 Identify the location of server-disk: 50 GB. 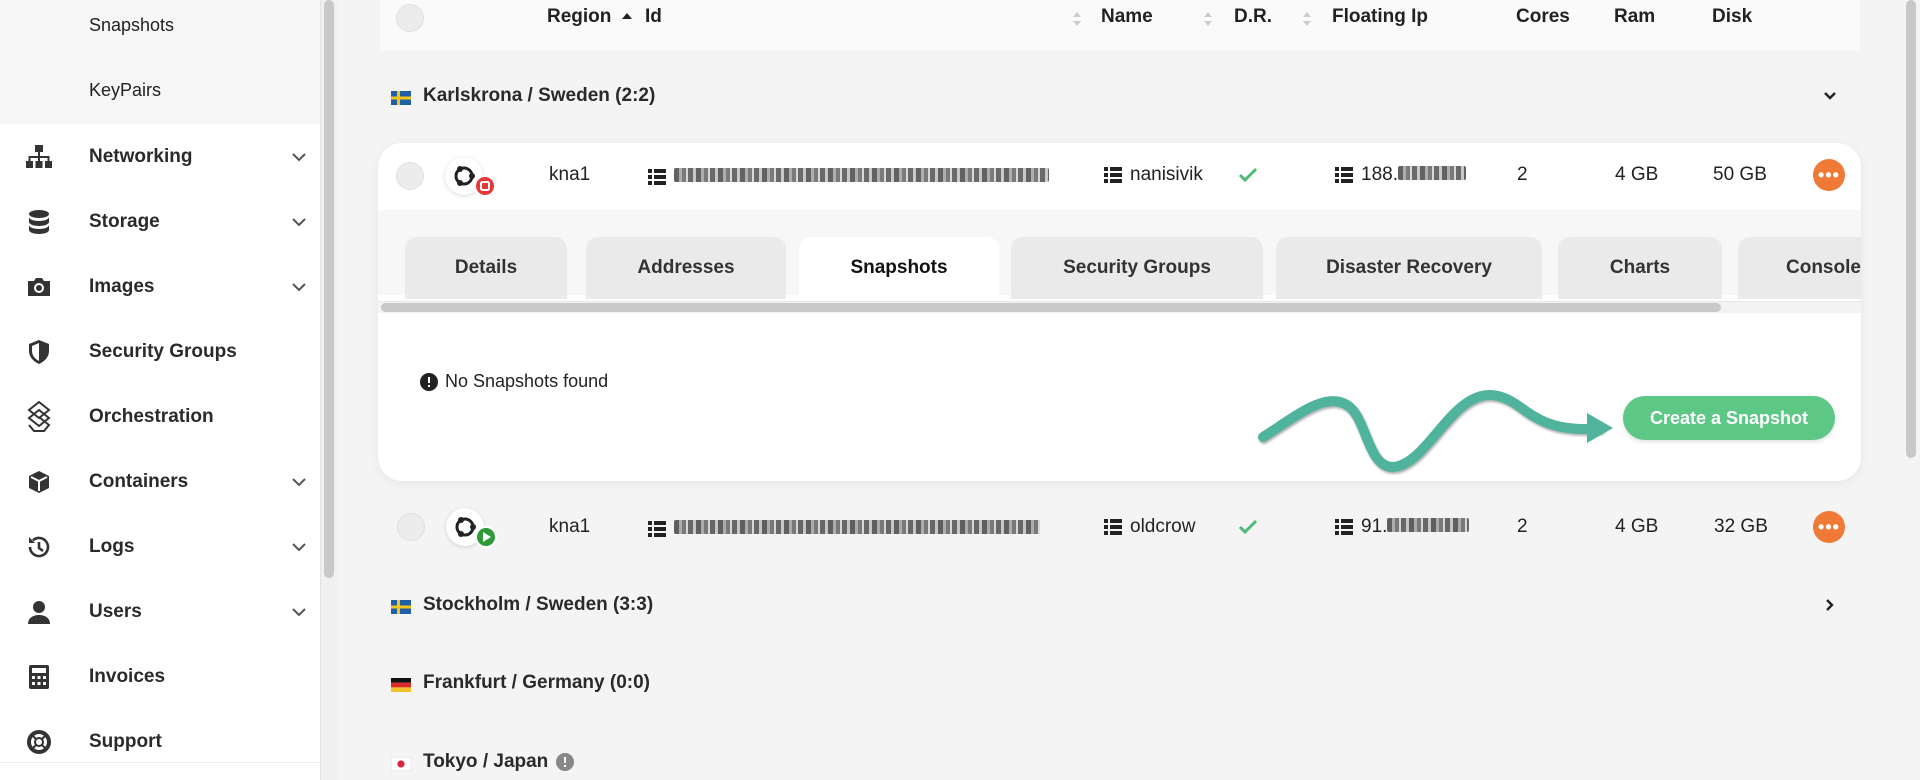
(1740, 174).